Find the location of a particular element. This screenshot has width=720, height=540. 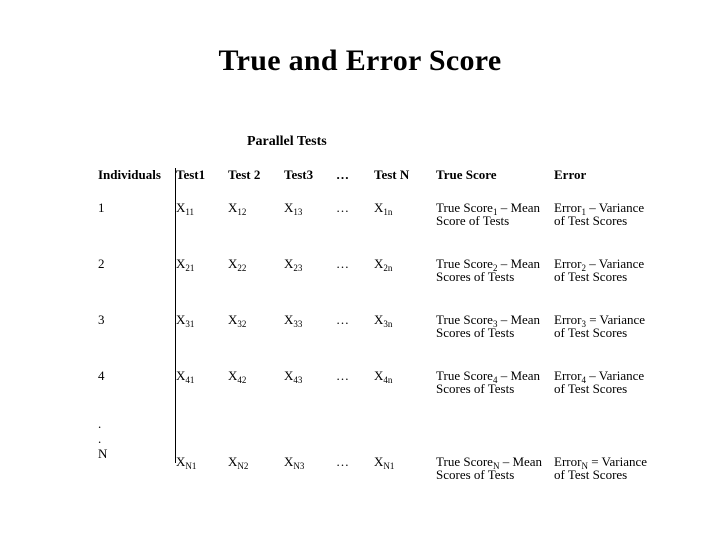

cell-test3: XN3 is located at coordinates (310, 460).